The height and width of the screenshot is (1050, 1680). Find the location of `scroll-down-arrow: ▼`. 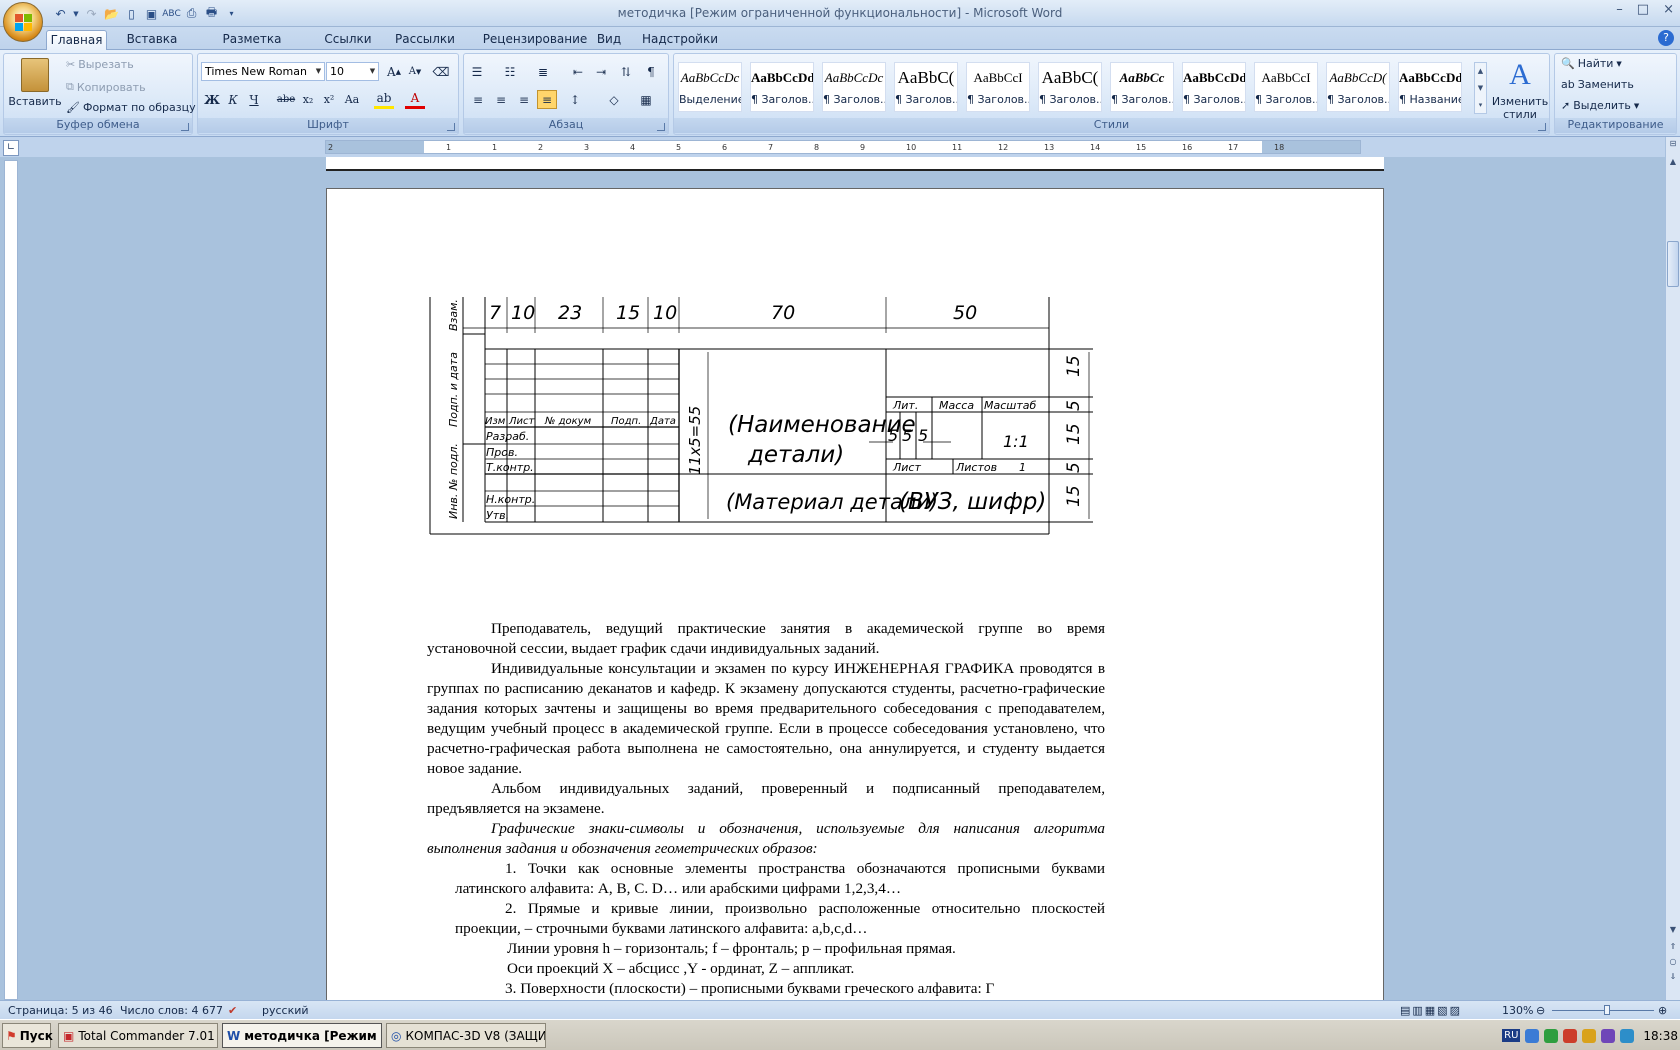

scroll-down-arrow: ▼ is located at coordinates (1673, 931).